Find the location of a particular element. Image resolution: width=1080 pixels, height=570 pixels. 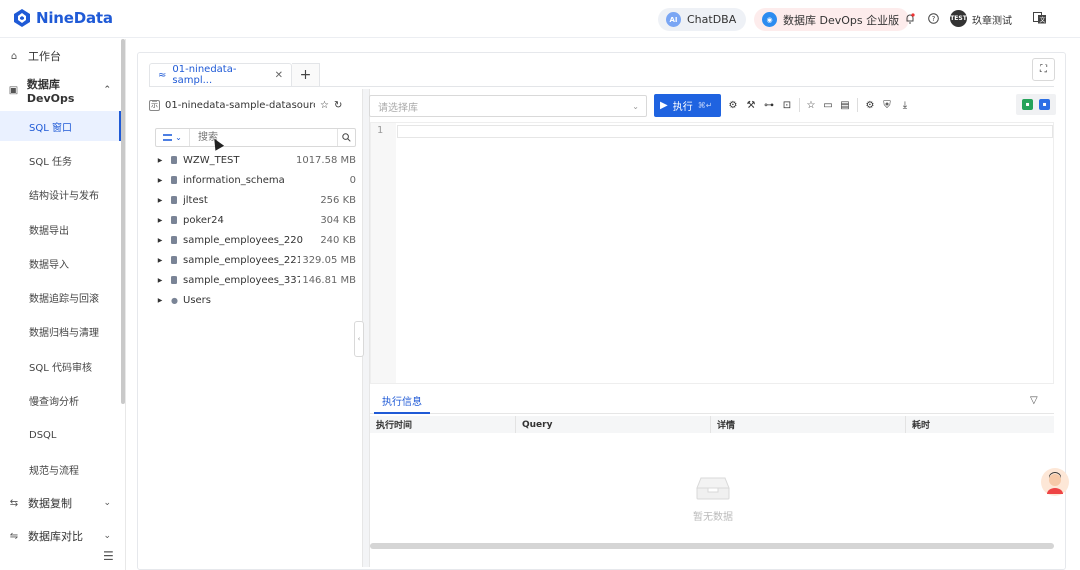

filter-icon: ▽ is located at coordinates (1034, 400).